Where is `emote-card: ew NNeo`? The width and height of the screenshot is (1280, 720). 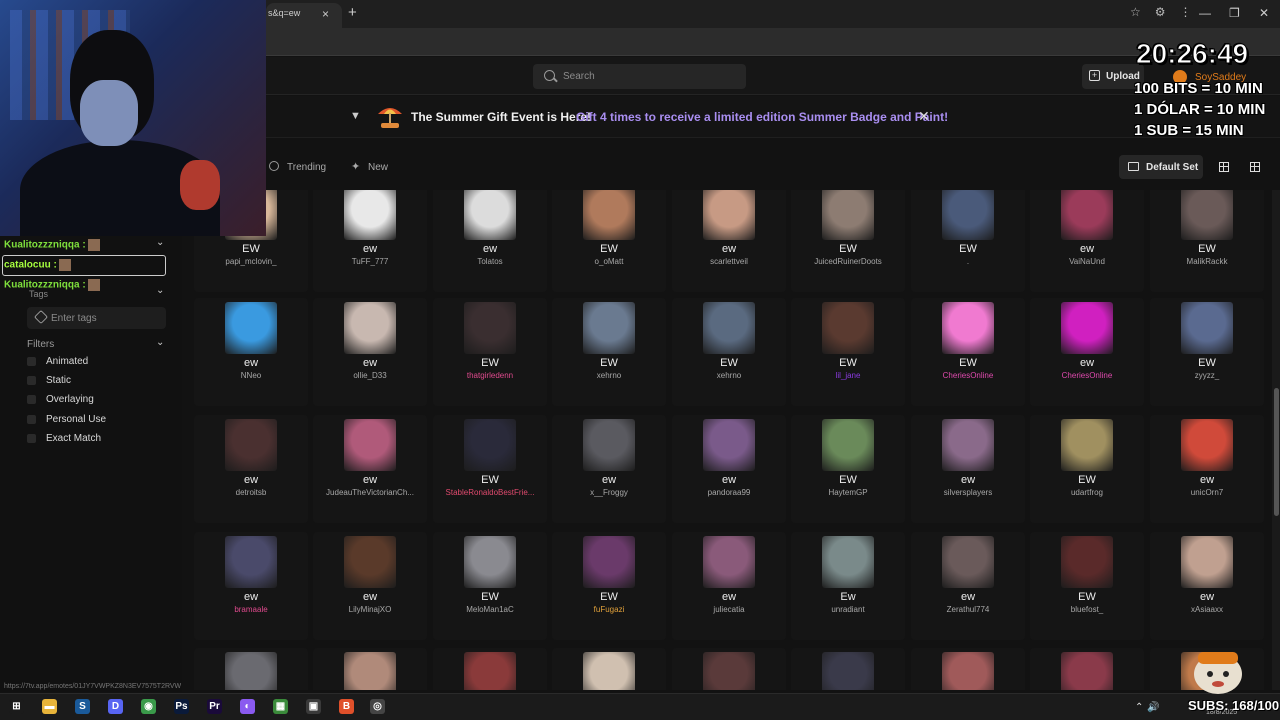 emote-card: ew NNeo is located at coordinates (251, 352).